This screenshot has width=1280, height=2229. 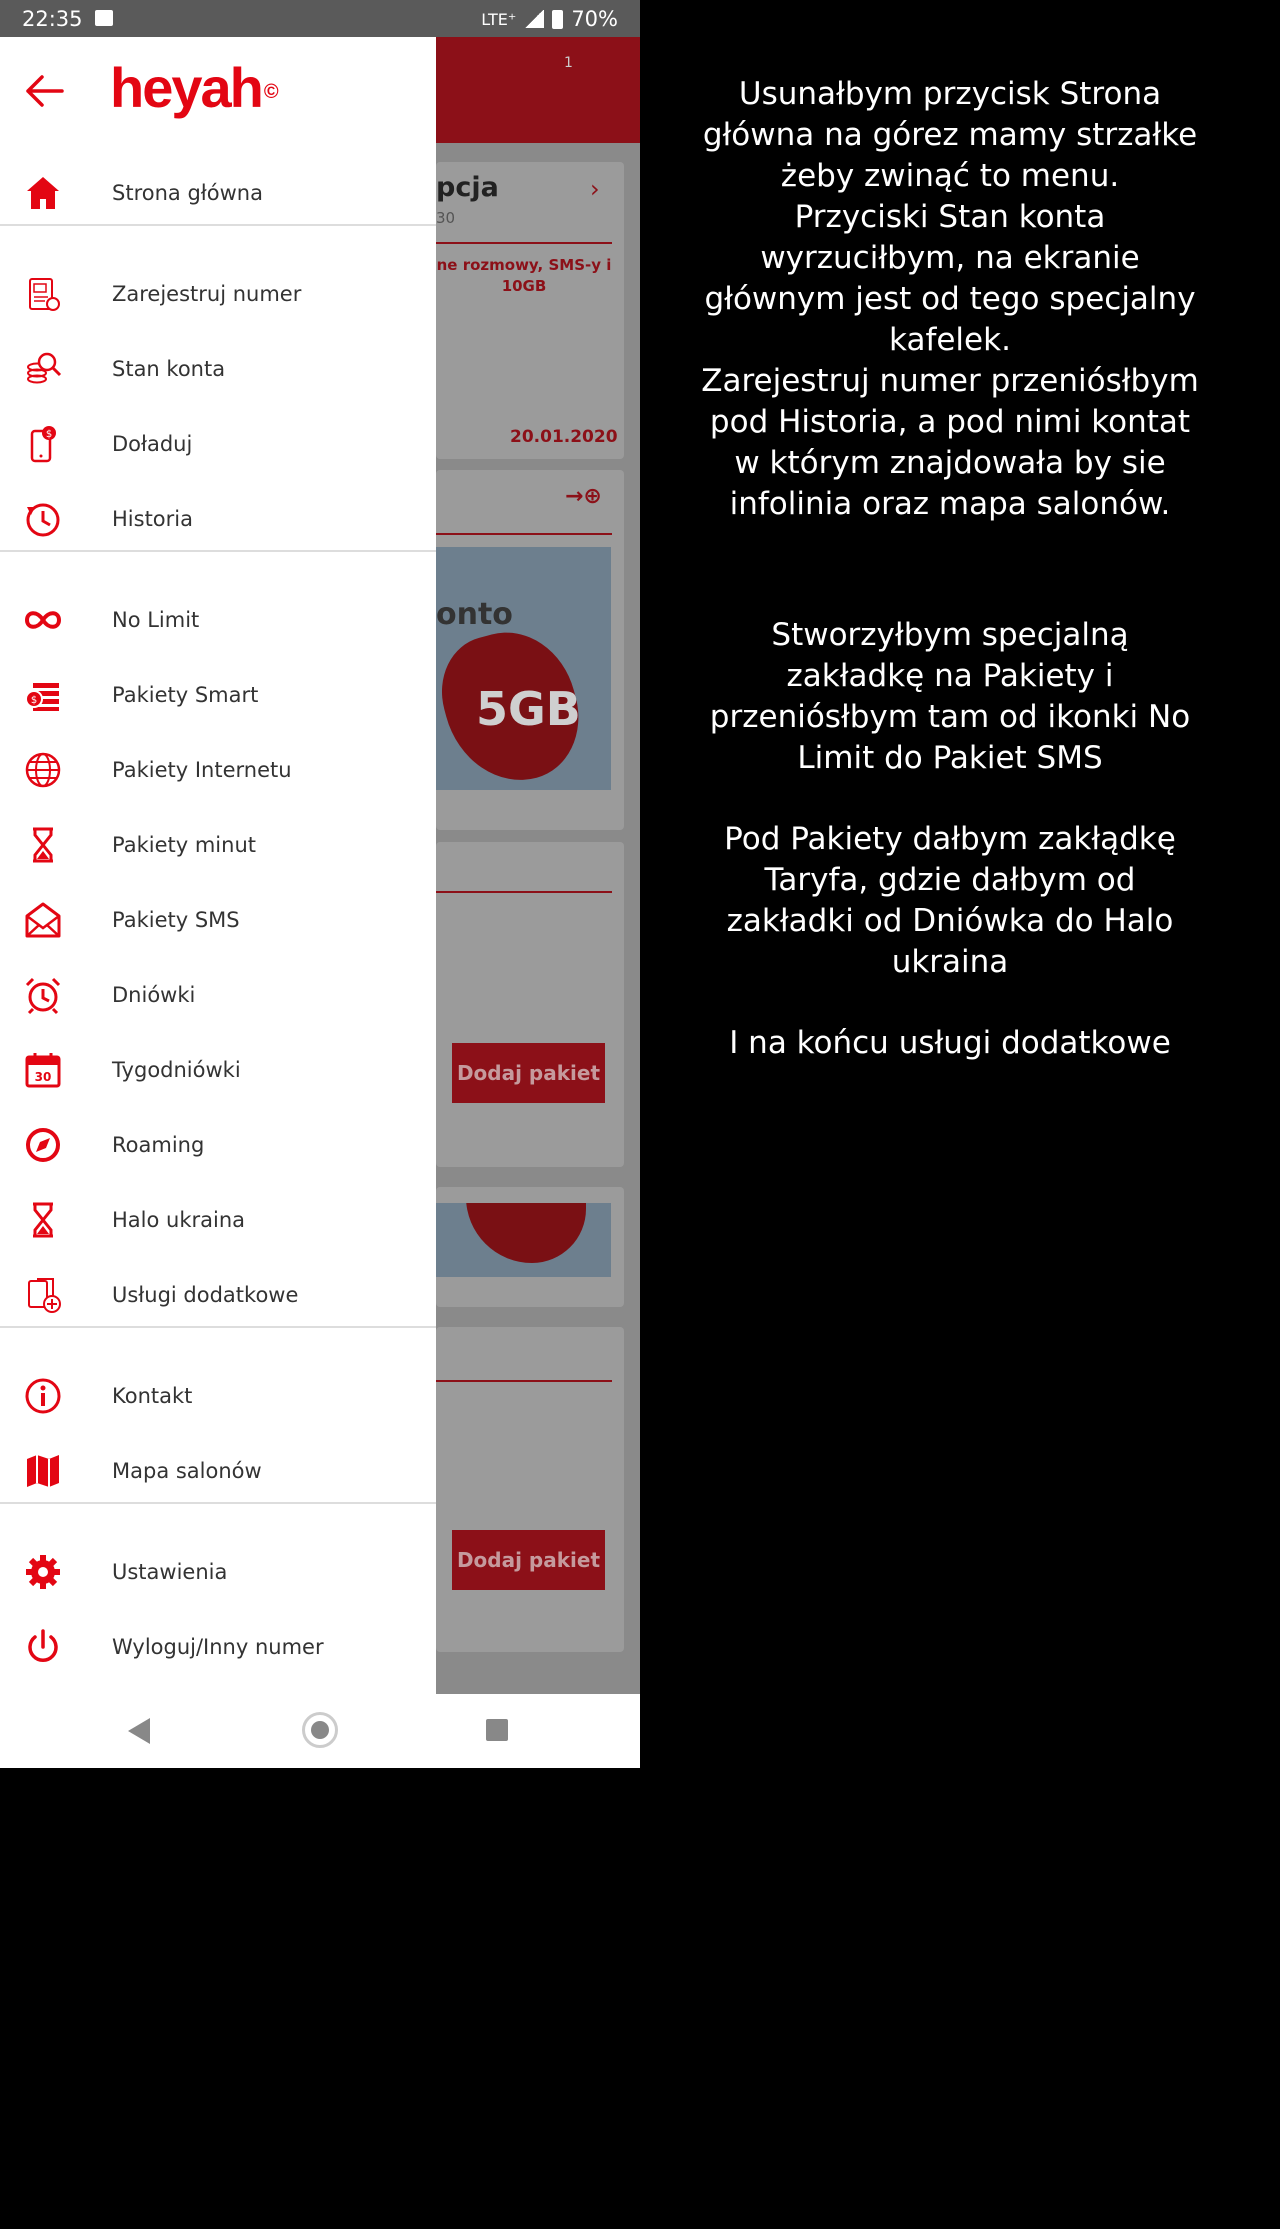 I want to click on envelope-icon, so click(x=43, y=920).